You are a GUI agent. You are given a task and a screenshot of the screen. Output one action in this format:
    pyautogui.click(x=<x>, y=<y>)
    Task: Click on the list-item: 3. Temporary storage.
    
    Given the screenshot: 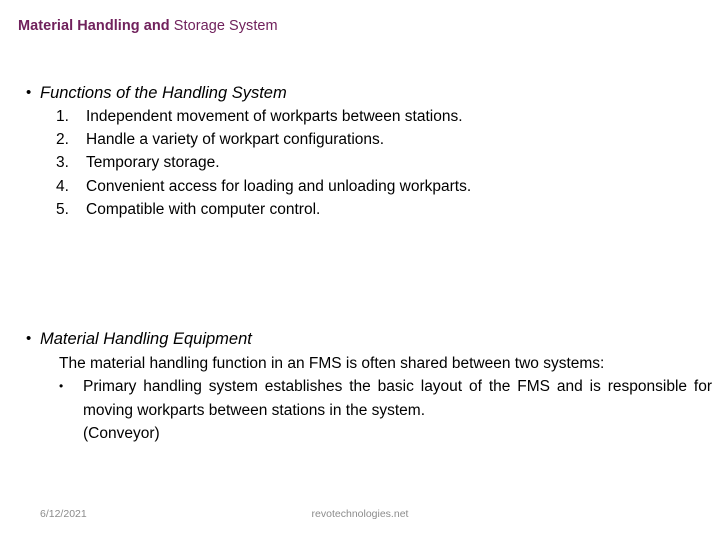 What is the action you would take?
    pyautogui.click(x=376, y=162)
    